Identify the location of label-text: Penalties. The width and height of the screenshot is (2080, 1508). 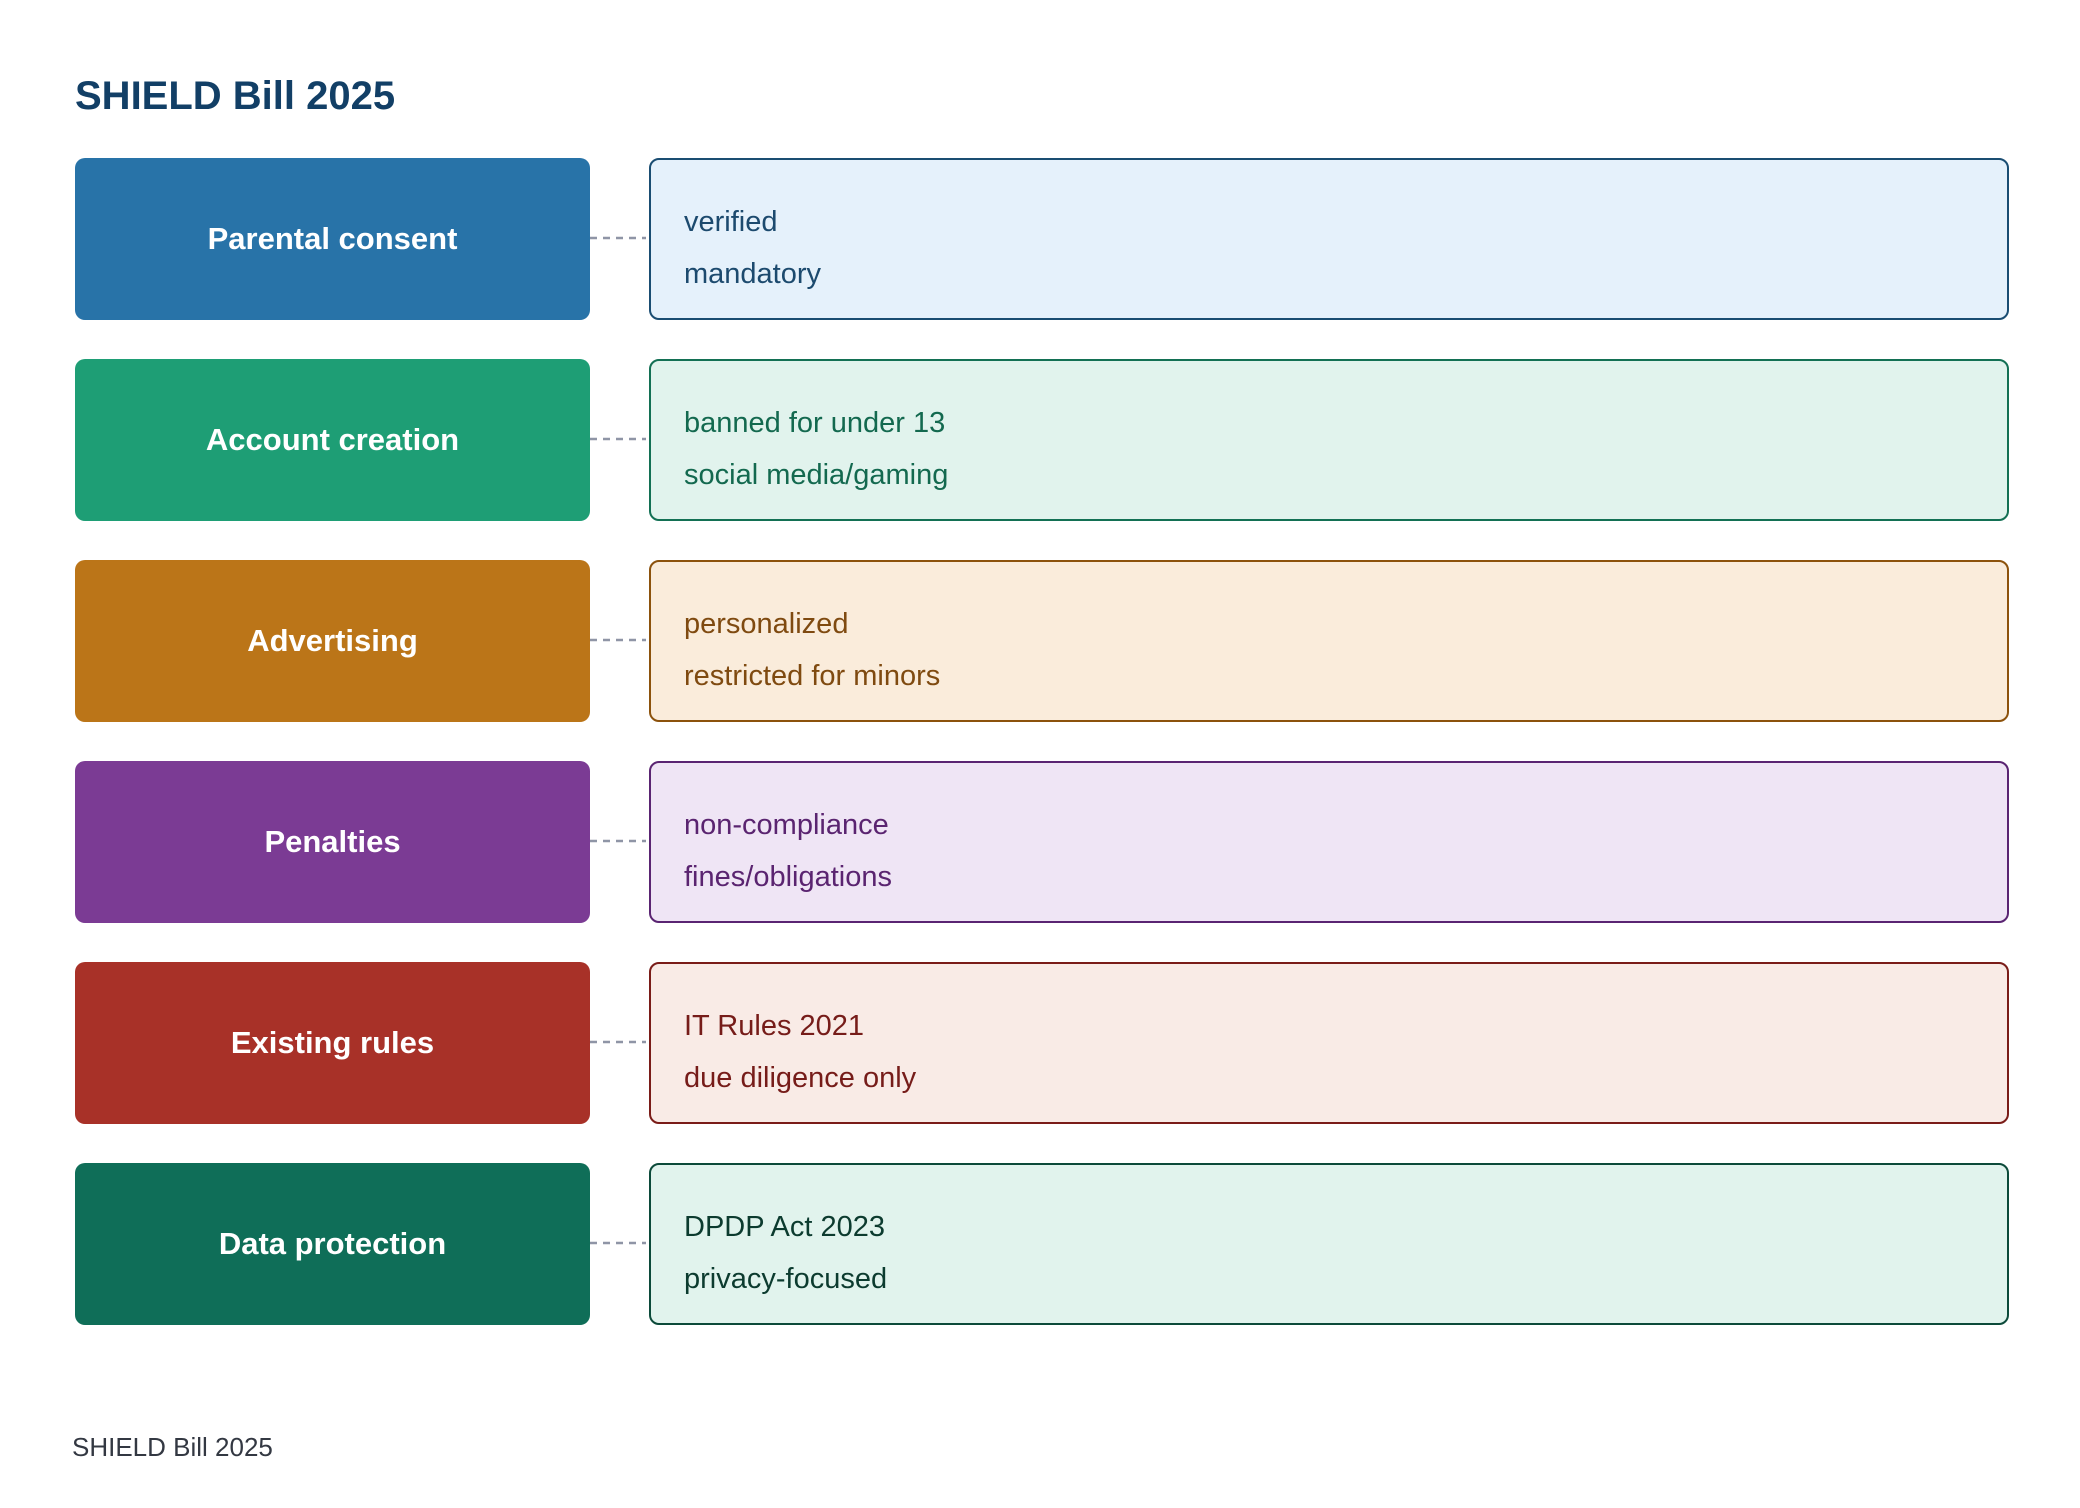
(332, 841).